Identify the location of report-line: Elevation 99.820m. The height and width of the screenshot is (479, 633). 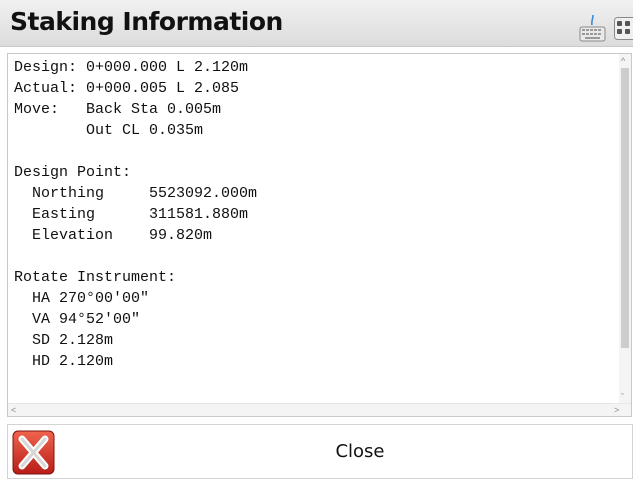
(113, 235).